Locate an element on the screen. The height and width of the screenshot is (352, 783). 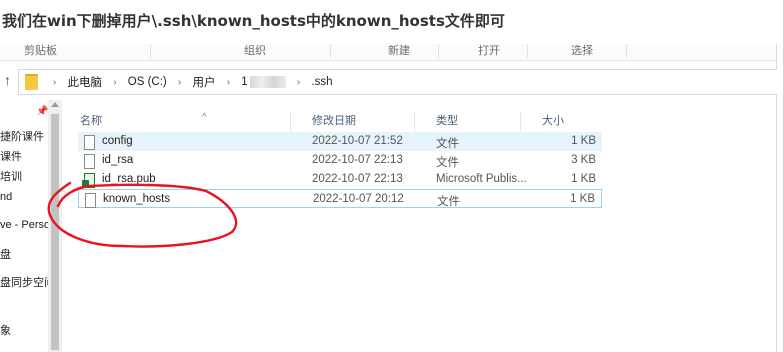
file-date: 2022-10-07 20:12 is located at coordinates (358, 199).